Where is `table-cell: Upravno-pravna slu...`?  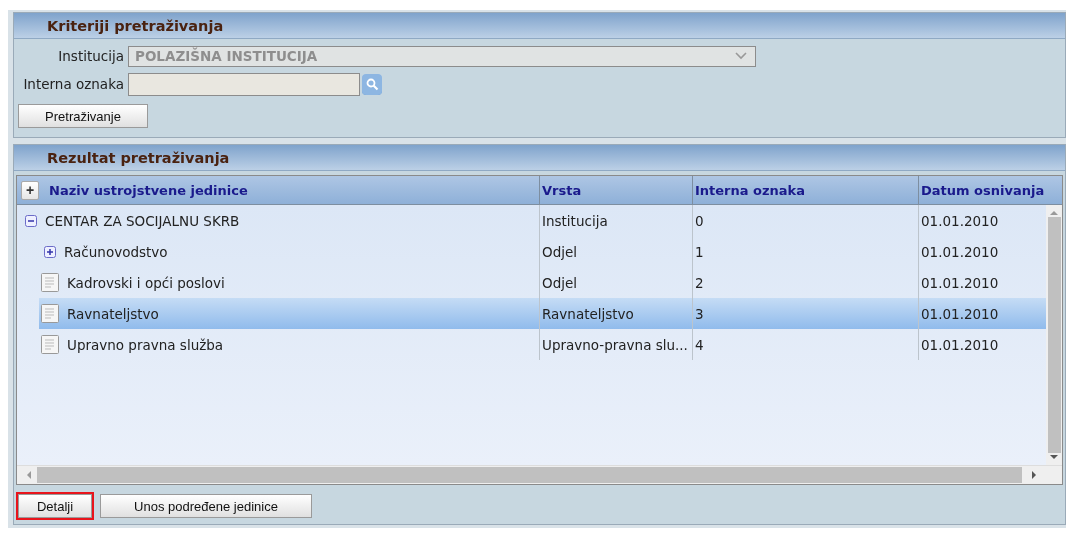 table-cell: Upravno-pravna slu... is located at coordinates (615, 344).